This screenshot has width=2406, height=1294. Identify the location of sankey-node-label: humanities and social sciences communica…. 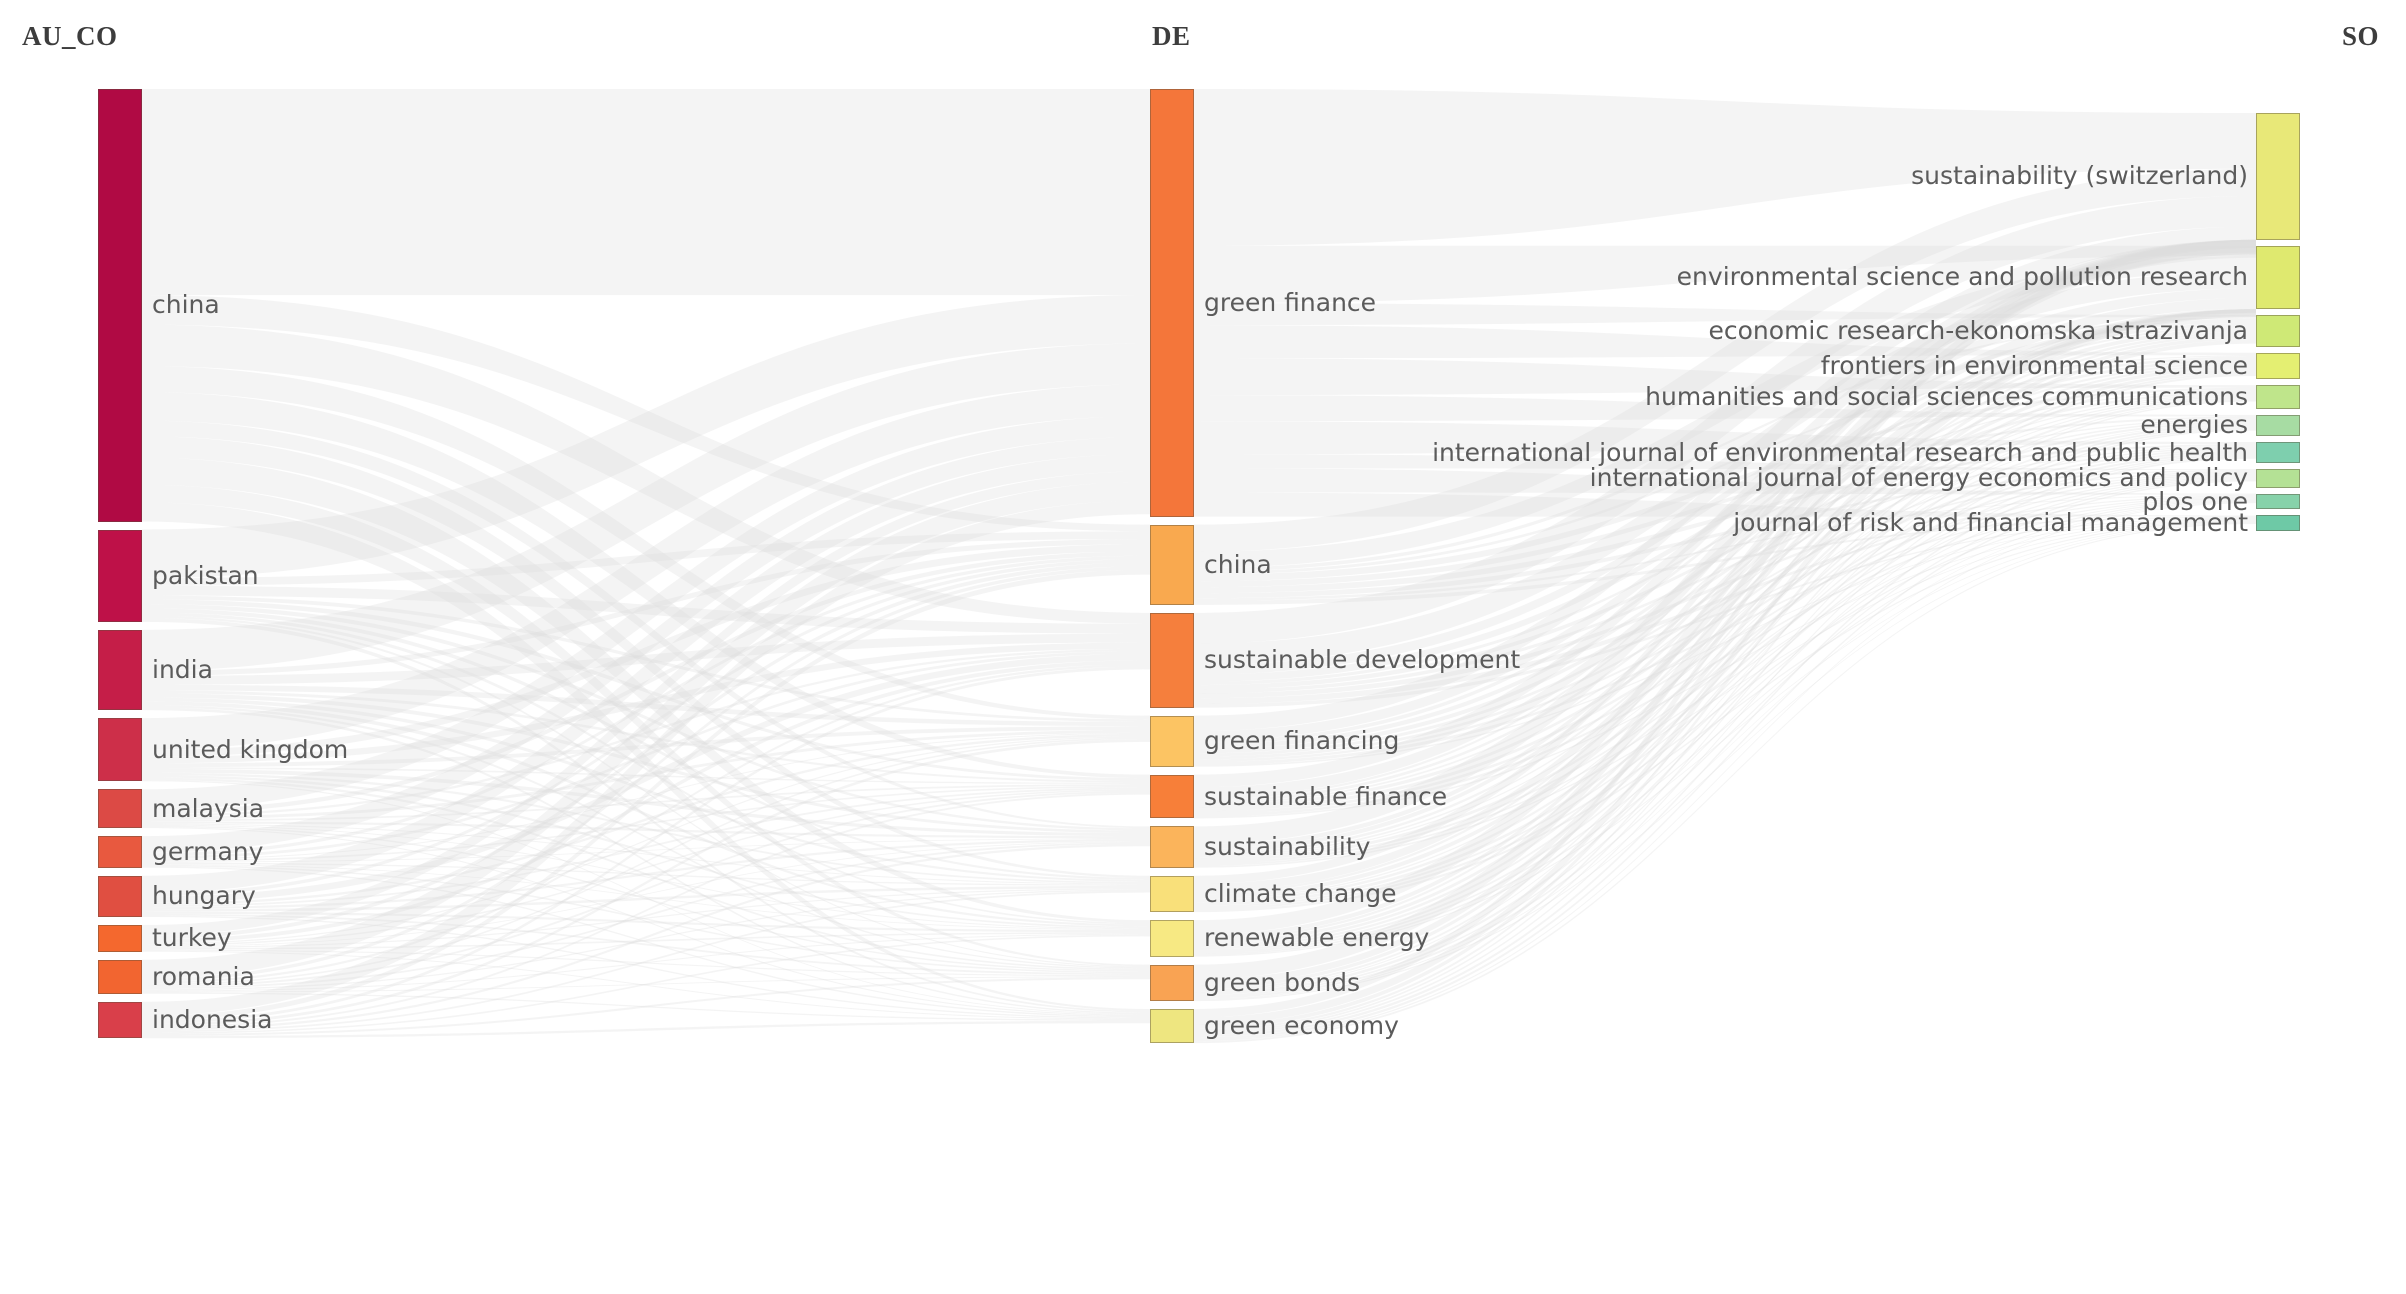
(1946, 397).